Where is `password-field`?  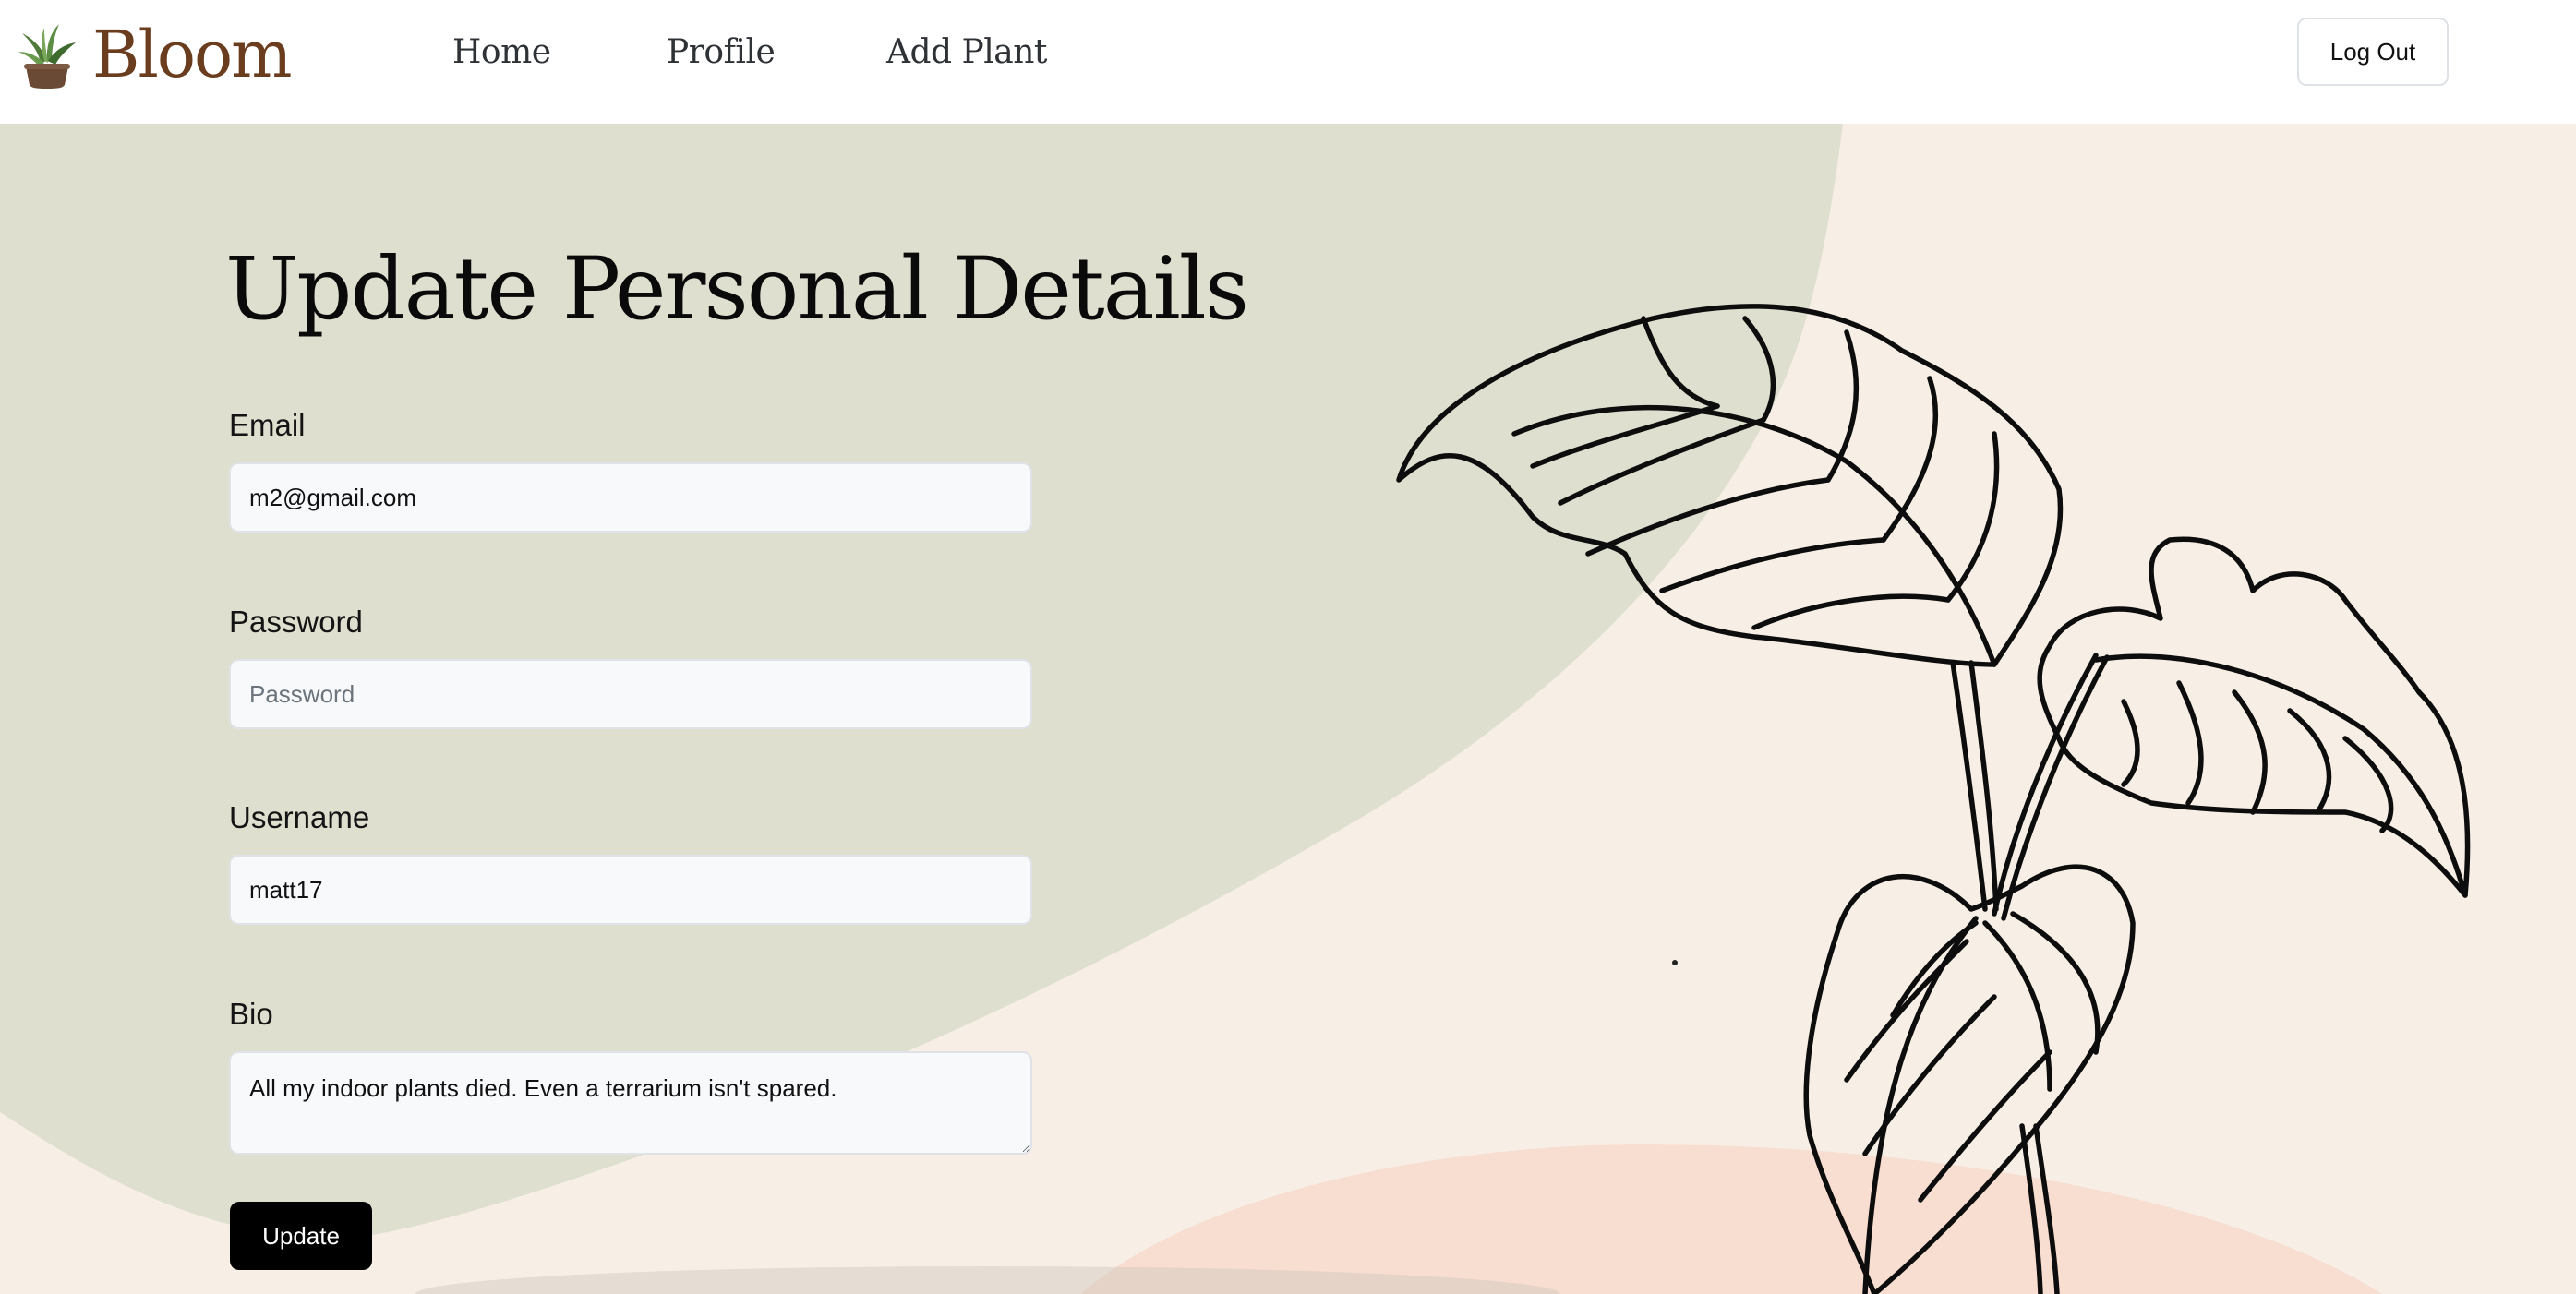
password-field is located at coordinates (630, 694).